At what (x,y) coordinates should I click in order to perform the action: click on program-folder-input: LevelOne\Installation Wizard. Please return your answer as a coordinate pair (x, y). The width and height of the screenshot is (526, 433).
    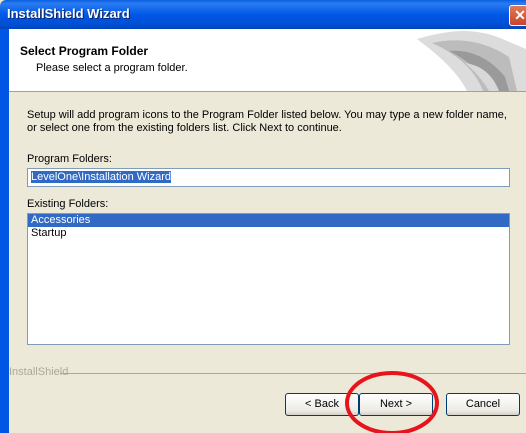
    Looking at the image, I should click on (268, 177).